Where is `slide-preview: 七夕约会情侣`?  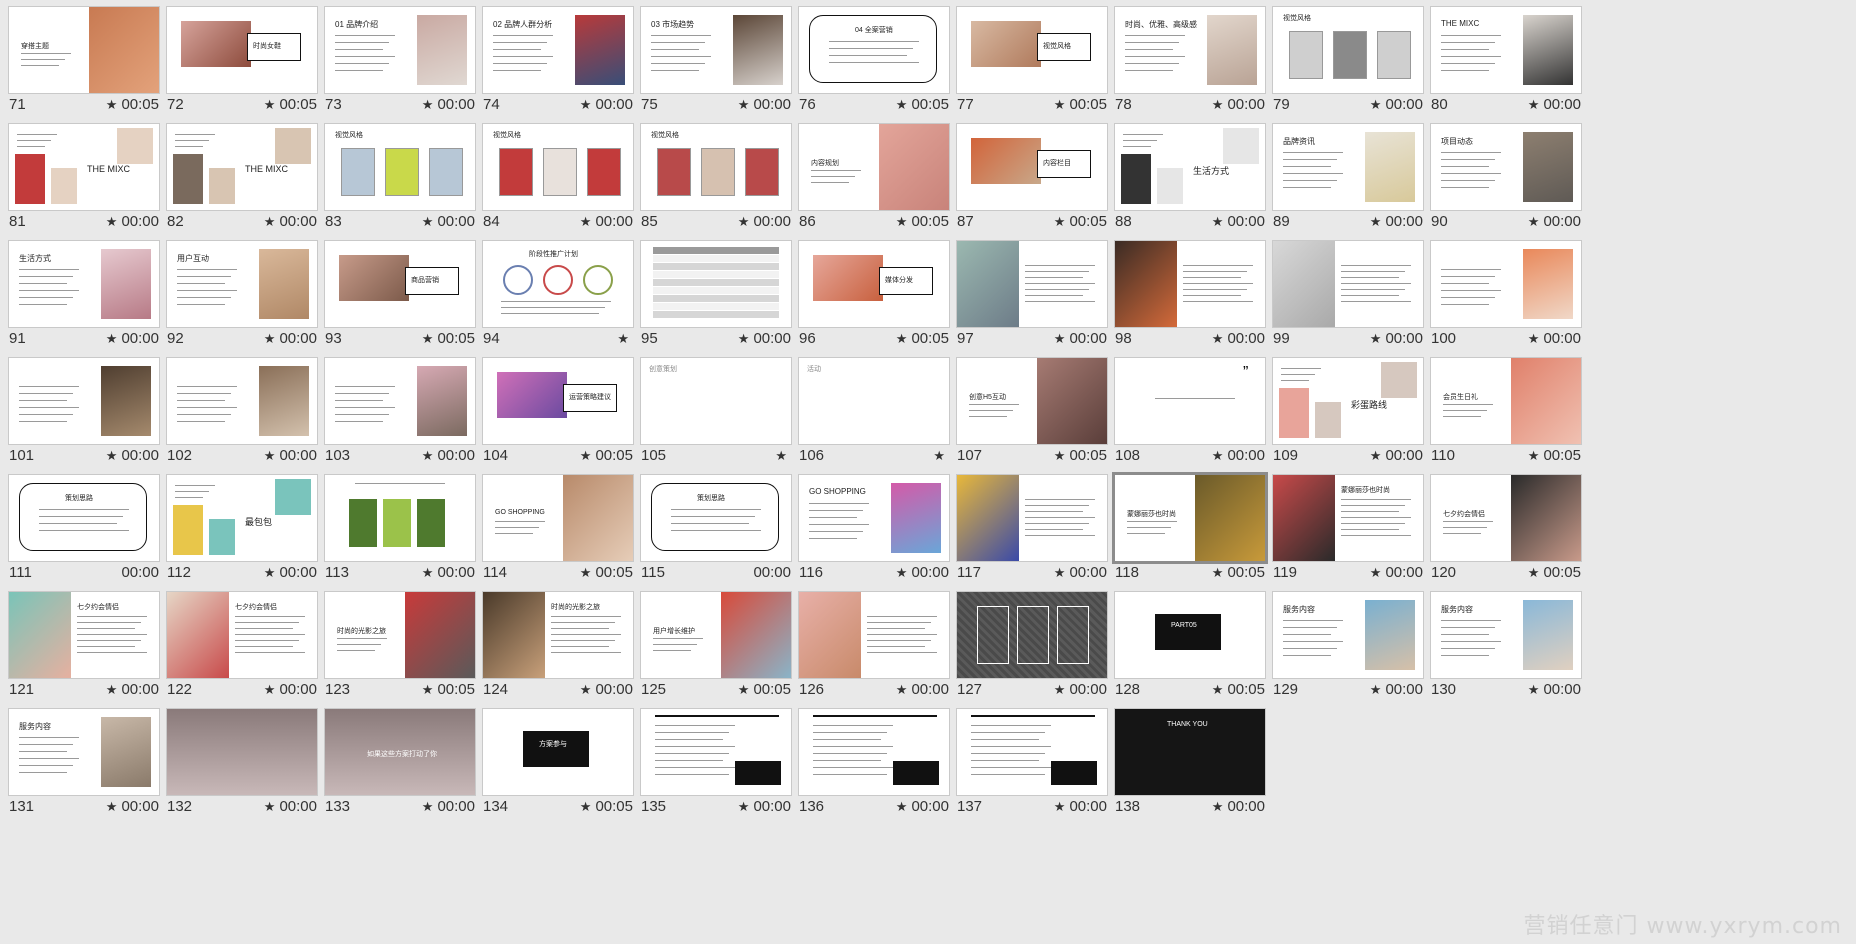 slide-preview: 七夕约会情侣 is located at coordinates (242, 635).